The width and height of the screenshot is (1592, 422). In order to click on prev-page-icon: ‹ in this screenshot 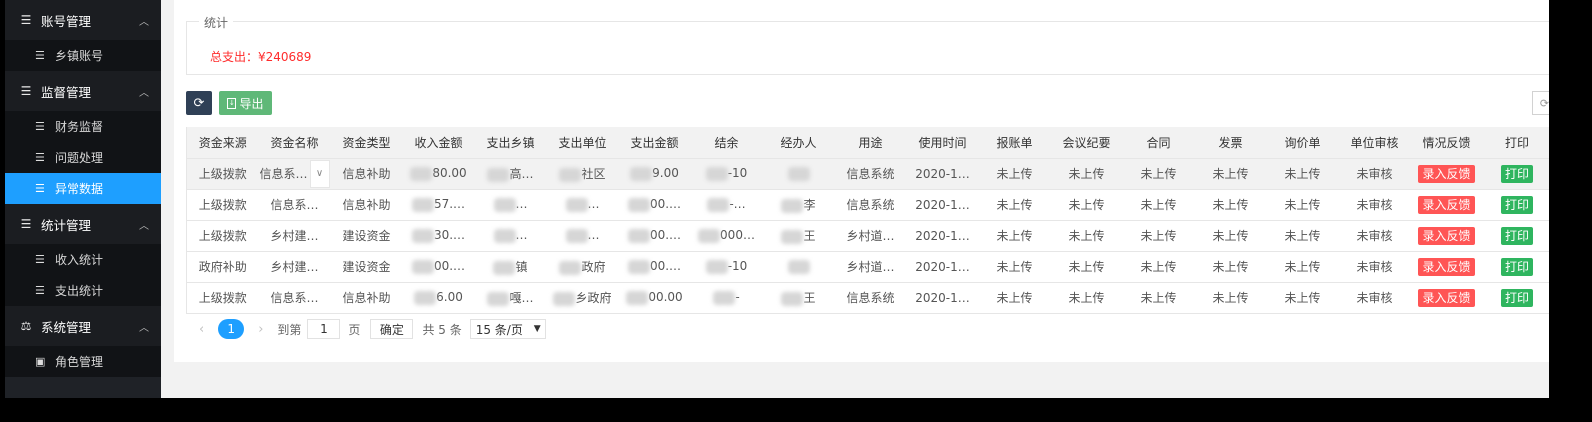, I will do `click(201, 329)`.